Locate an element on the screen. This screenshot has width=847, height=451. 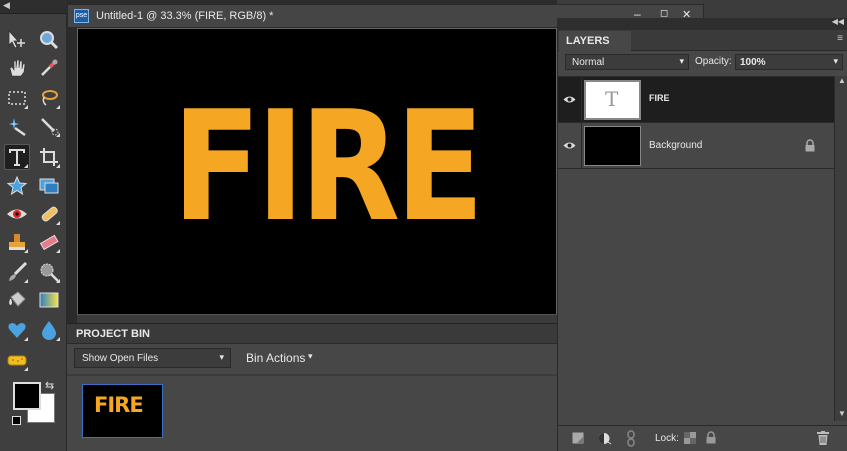
layer-thumbnail-text: T is located at coordinates (612, 100).